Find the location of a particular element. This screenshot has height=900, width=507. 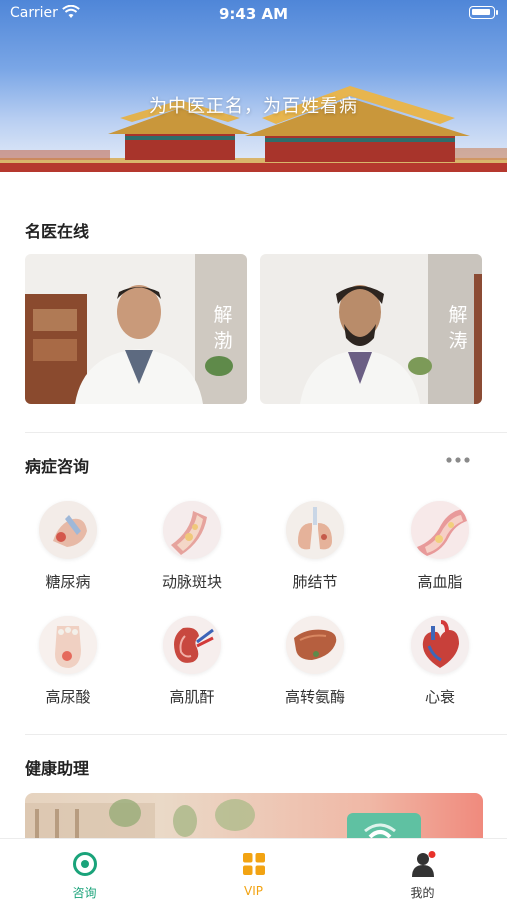

profile-icon is located at coordinates (424, 864).